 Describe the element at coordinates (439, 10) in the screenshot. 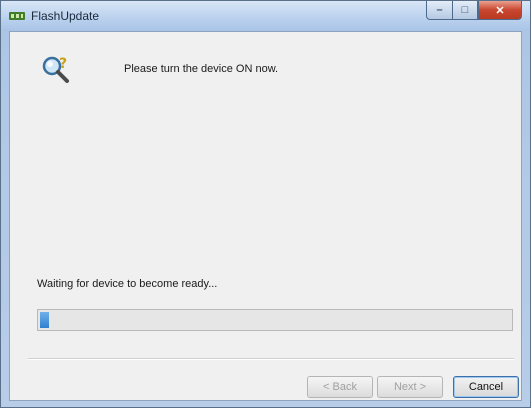

I see `minimize-button: –` at that location.